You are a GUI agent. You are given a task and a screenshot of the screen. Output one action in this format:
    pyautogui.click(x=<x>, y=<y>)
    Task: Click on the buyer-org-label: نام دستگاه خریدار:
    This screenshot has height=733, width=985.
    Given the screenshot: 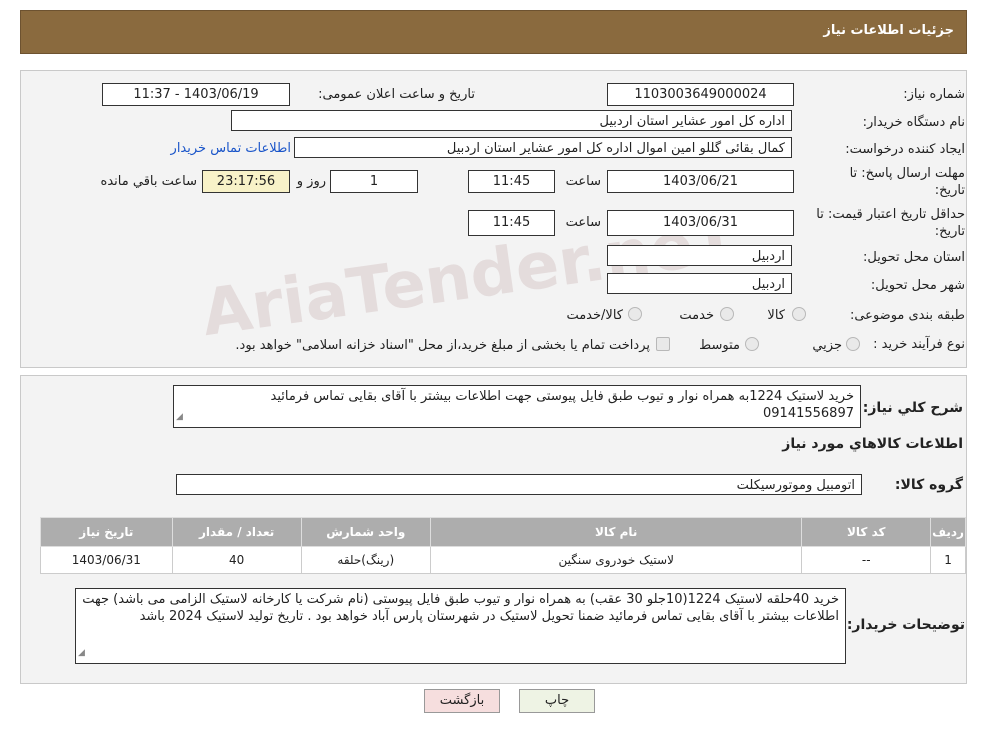 What is the action you would take?
    pyautogui.click(x=913, y=122)
    